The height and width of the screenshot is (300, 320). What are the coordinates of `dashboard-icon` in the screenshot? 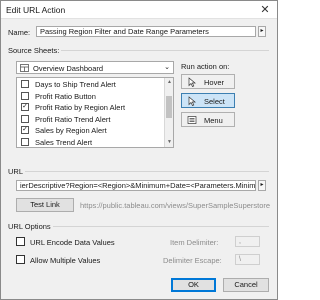 It's located at (24, 68).